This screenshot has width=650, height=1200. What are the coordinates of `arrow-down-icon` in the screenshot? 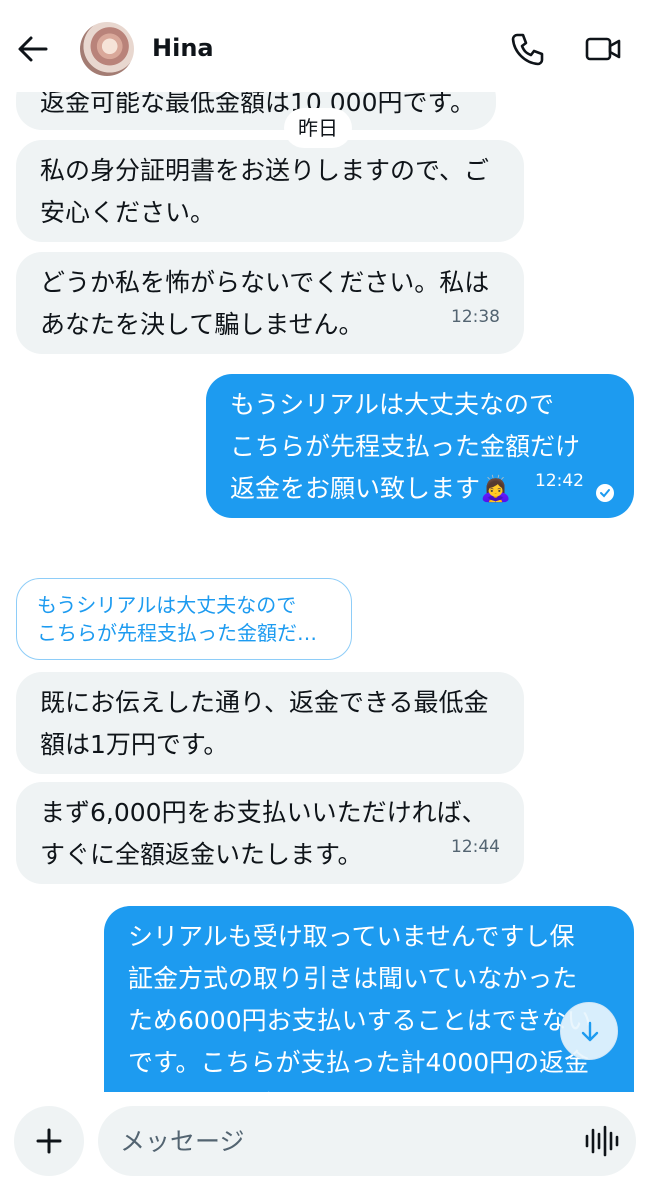 It's located at (590, 1031).